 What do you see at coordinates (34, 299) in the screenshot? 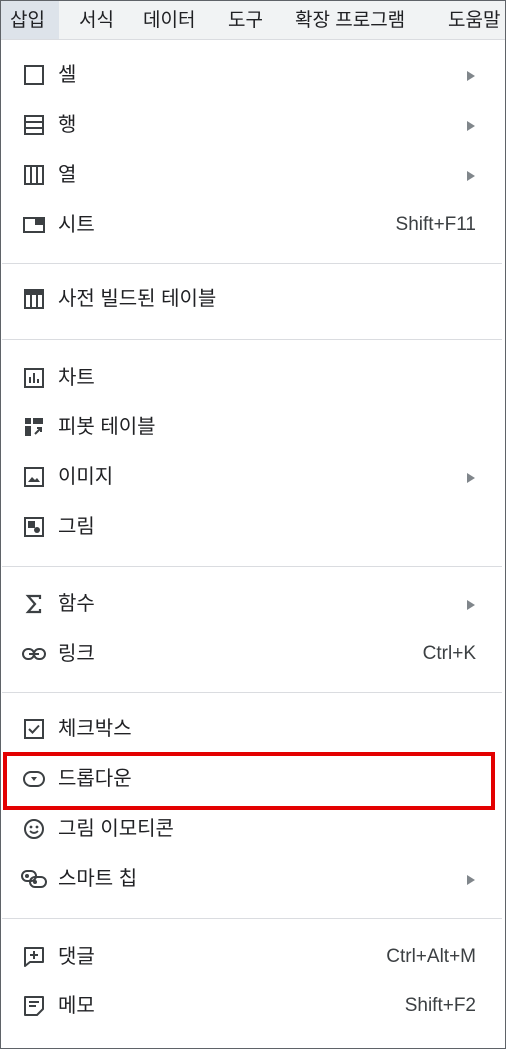
I see `table-icon` at bounding box center [34, 299].